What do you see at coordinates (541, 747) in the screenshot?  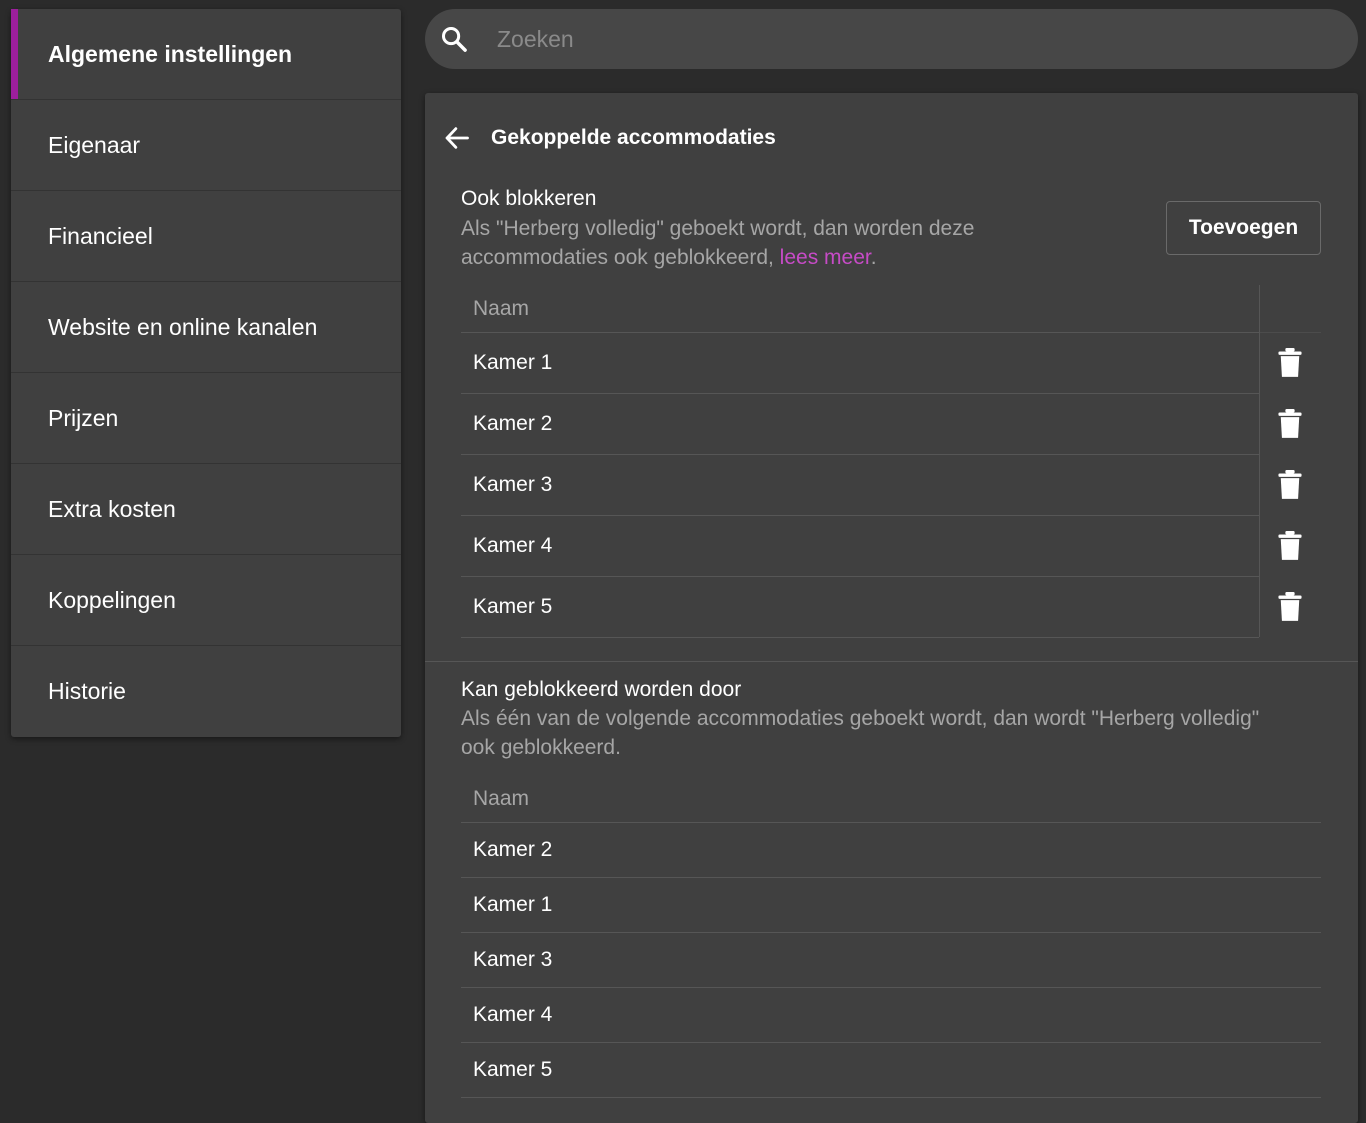 I see `description-line: ook geblokkeerd.` at bounding box center [541, 747].